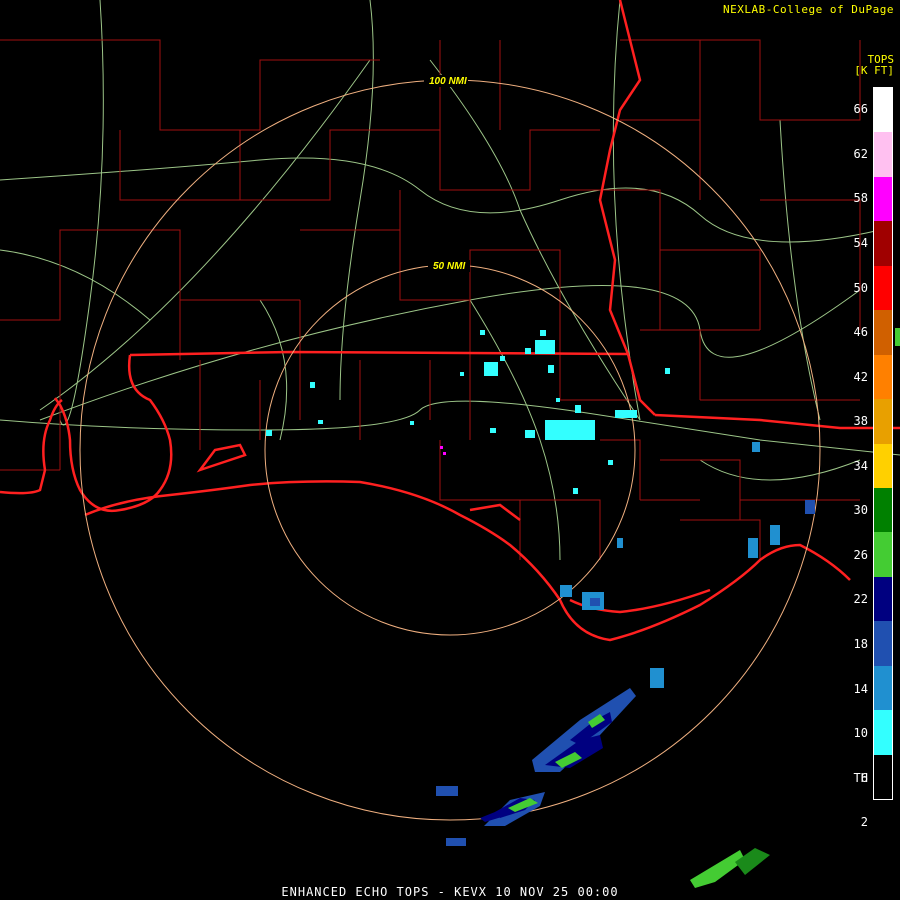  What do you see at coordinates (860, 465) in the screenshot?
I see `legend-label: 34` at bounding box center [860, 465].